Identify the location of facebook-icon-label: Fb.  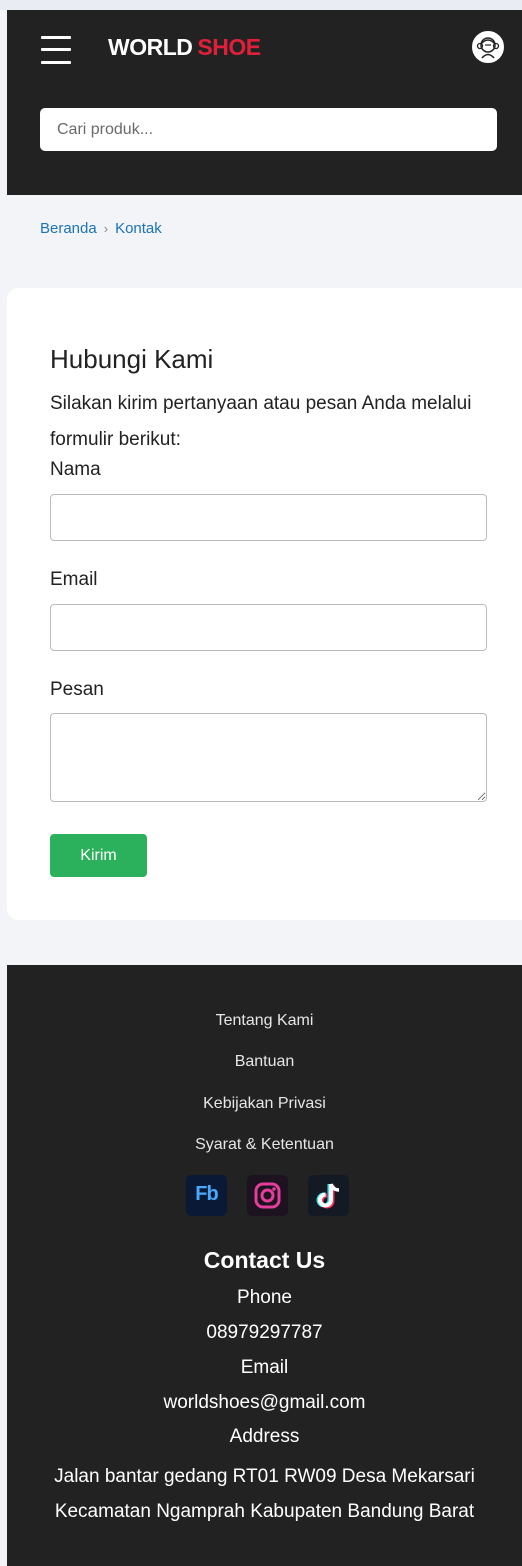
(206, 1194).